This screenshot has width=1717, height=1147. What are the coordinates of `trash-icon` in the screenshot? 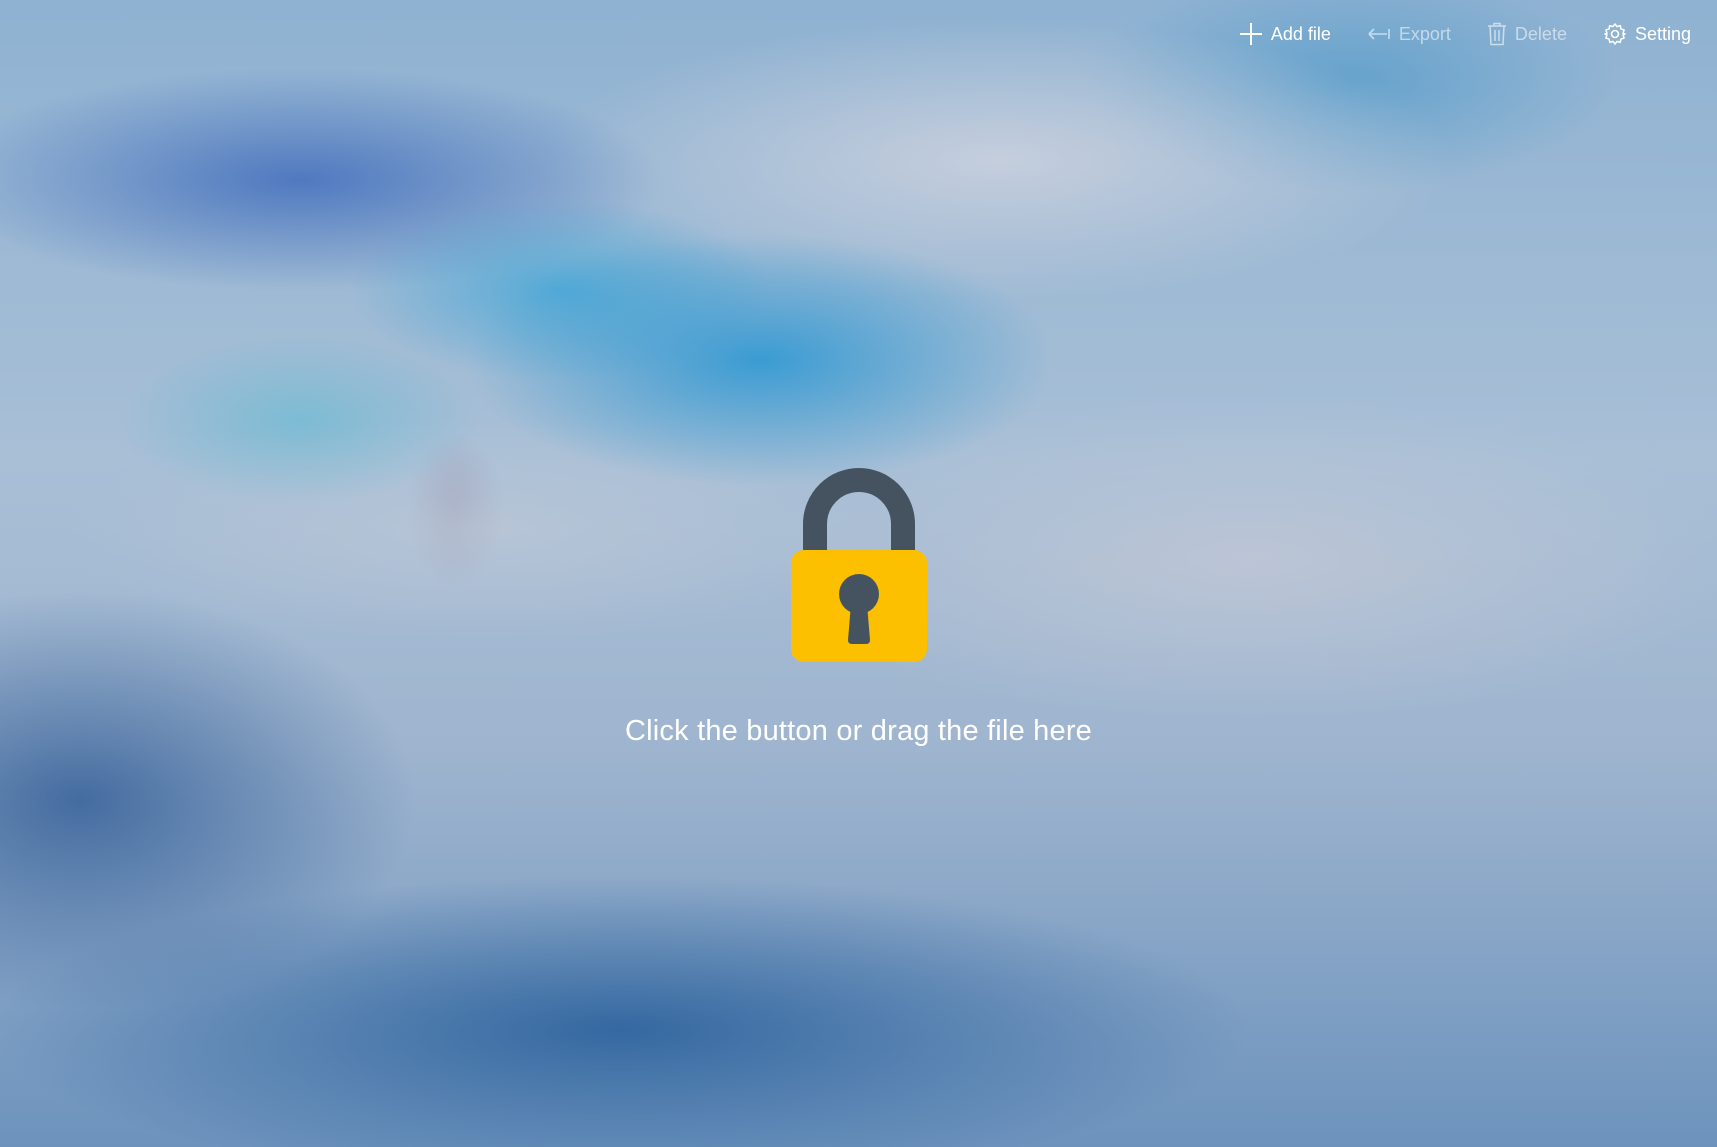 It's located at (1497, 34).